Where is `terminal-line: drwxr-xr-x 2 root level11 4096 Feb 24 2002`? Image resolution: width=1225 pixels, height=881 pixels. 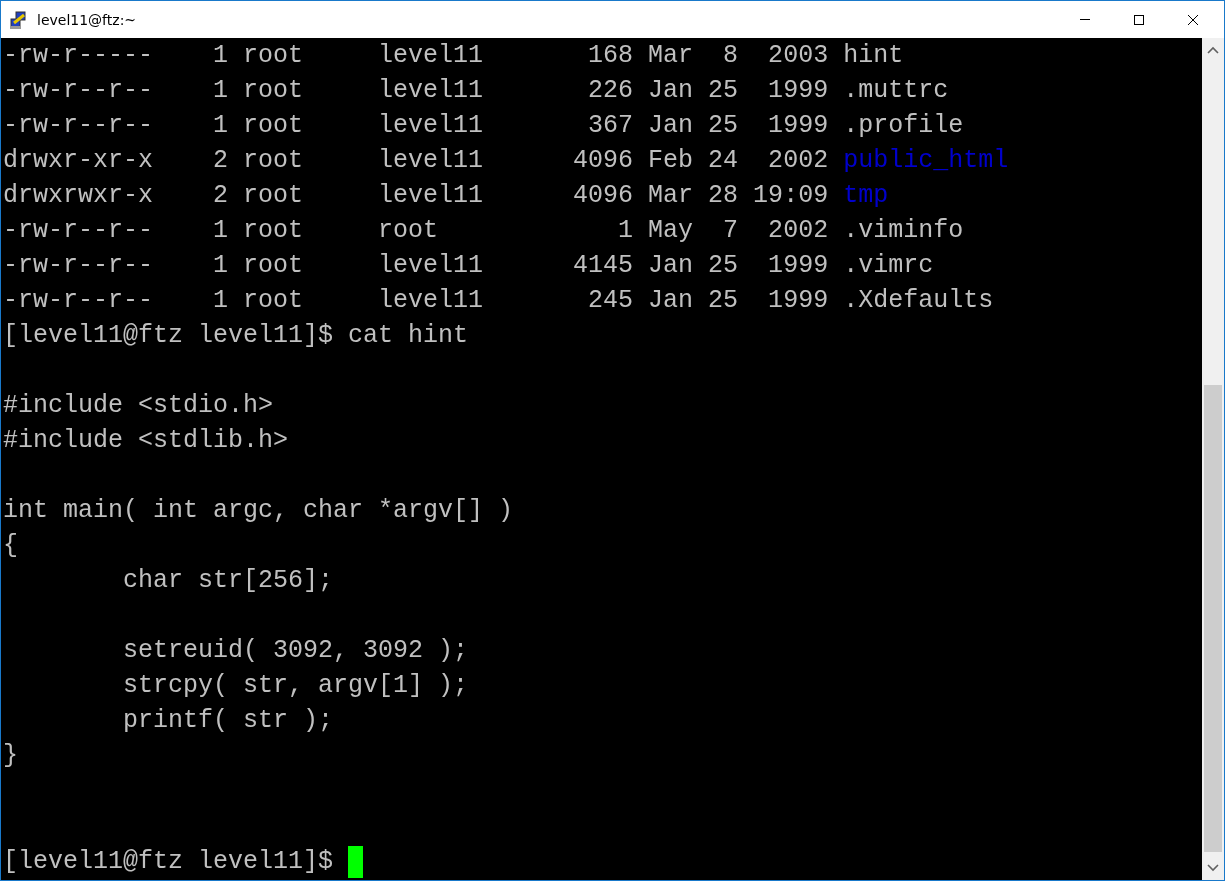 terminal-line: drwxr-xr-x 2 root level11 4096 Feb 24 2002 is located at coordinates (416, 161).